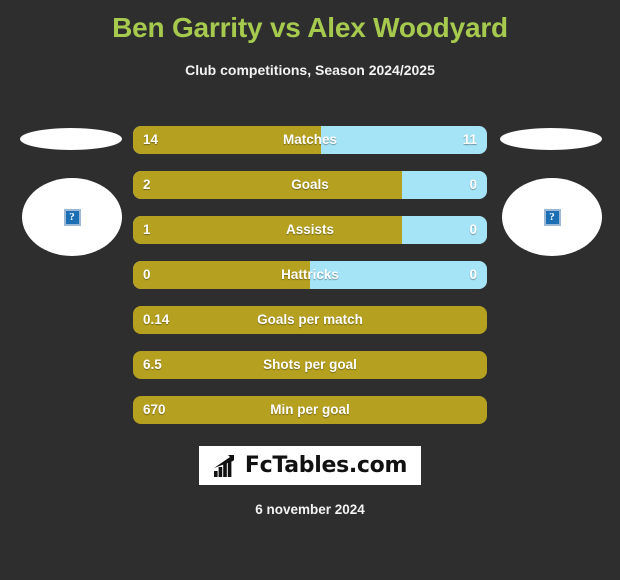 The width and height of the screenshot is (620, 580). I want to click on stat-label: Goals, so click(310, 184).